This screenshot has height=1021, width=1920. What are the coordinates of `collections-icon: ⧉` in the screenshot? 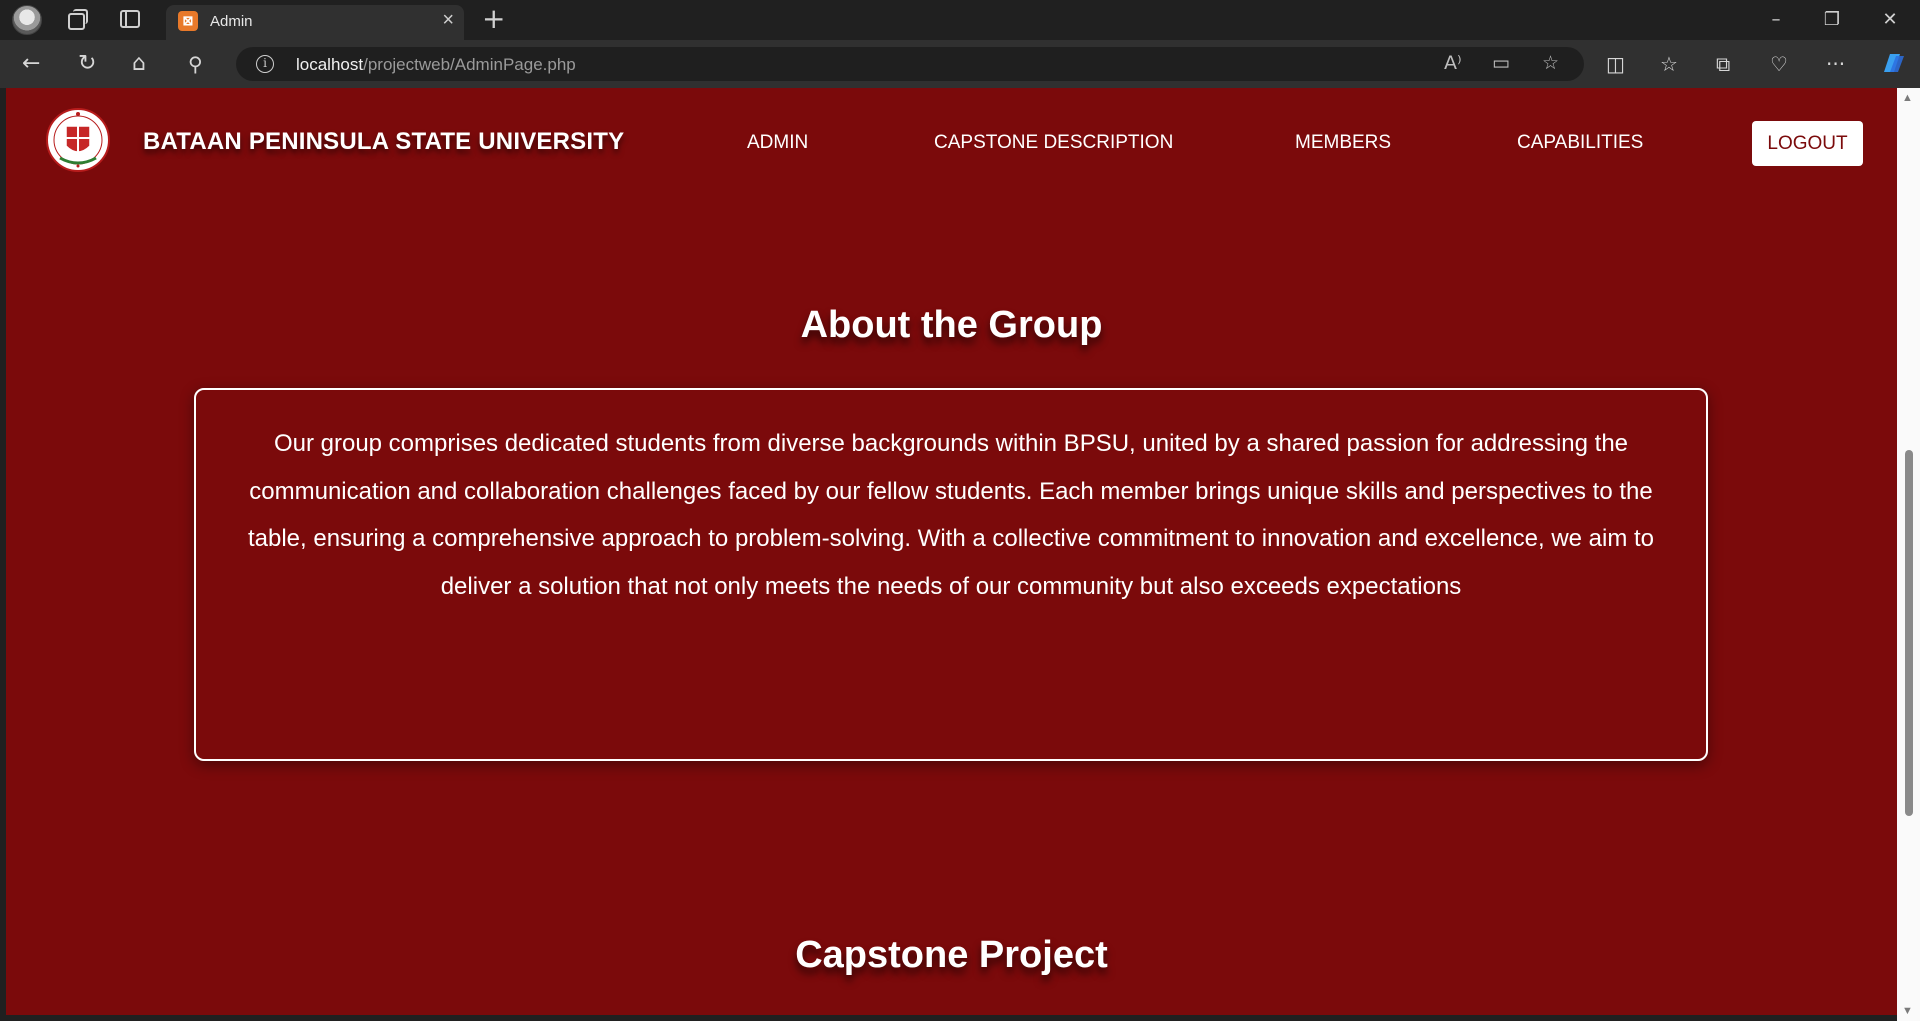 It's located at (1723, 64).